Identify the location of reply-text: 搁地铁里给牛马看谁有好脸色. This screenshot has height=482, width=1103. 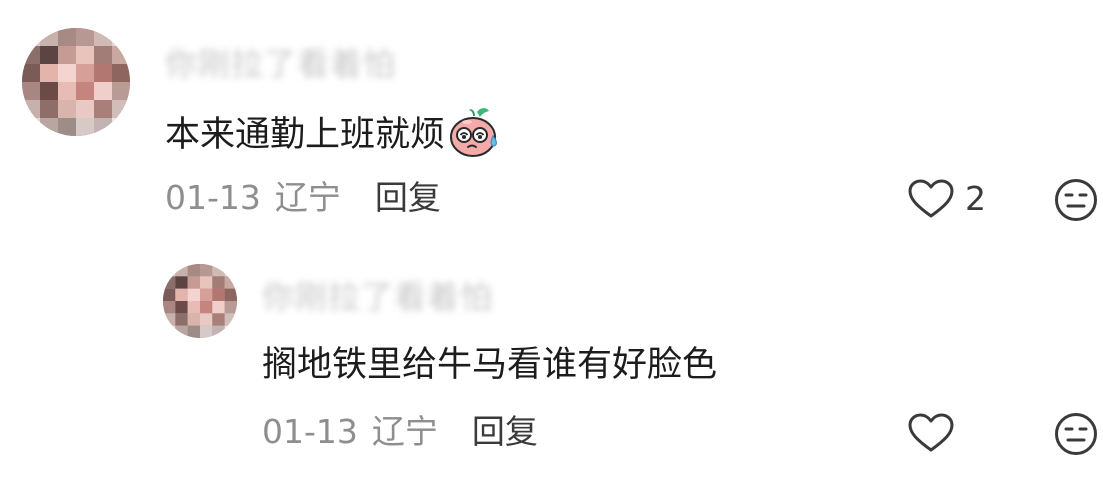
(490, 365).